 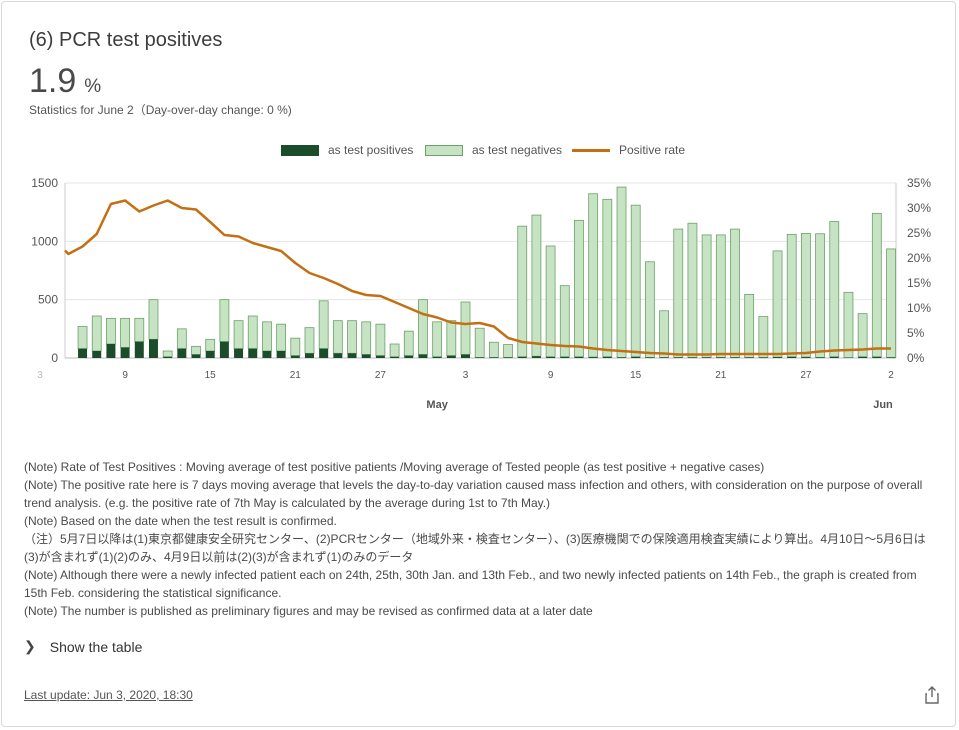 I want to click on legend-item-positives: as test positives, so click(x=347, y=150).